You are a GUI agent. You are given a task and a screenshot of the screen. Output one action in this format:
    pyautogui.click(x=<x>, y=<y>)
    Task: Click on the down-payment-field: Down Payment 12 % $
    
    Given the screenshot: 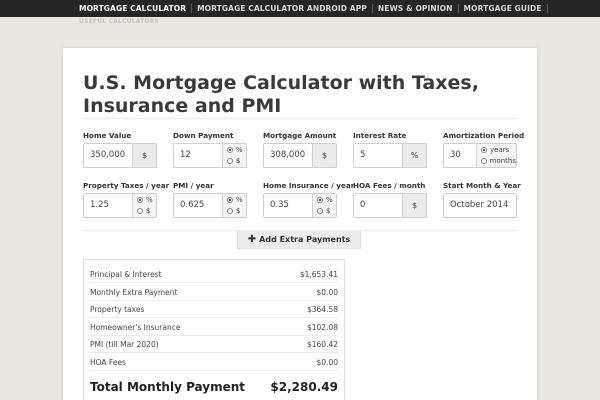 What is the action you would take?
    pyautogui.click(x=210, y=149)
    